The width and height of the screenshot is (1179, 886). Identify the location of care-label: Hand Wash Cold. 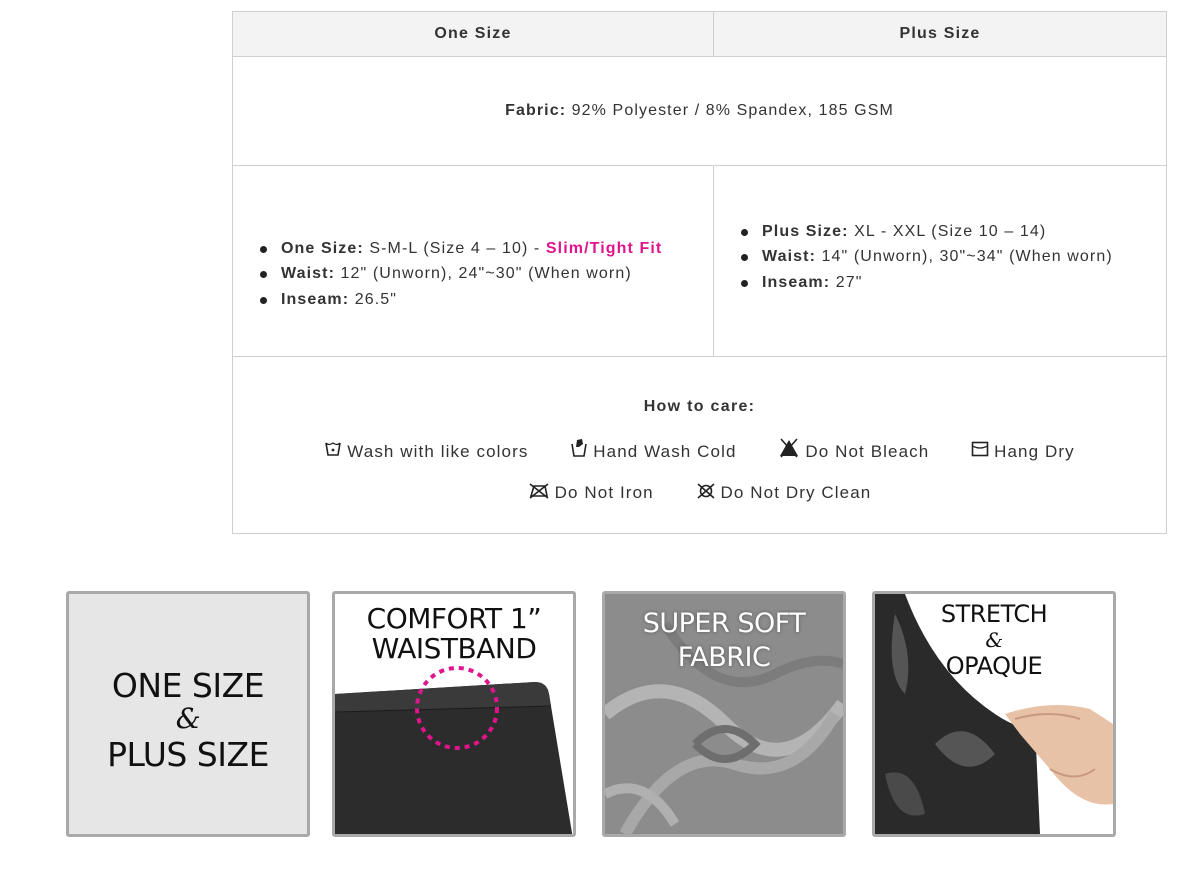
(665, 451).